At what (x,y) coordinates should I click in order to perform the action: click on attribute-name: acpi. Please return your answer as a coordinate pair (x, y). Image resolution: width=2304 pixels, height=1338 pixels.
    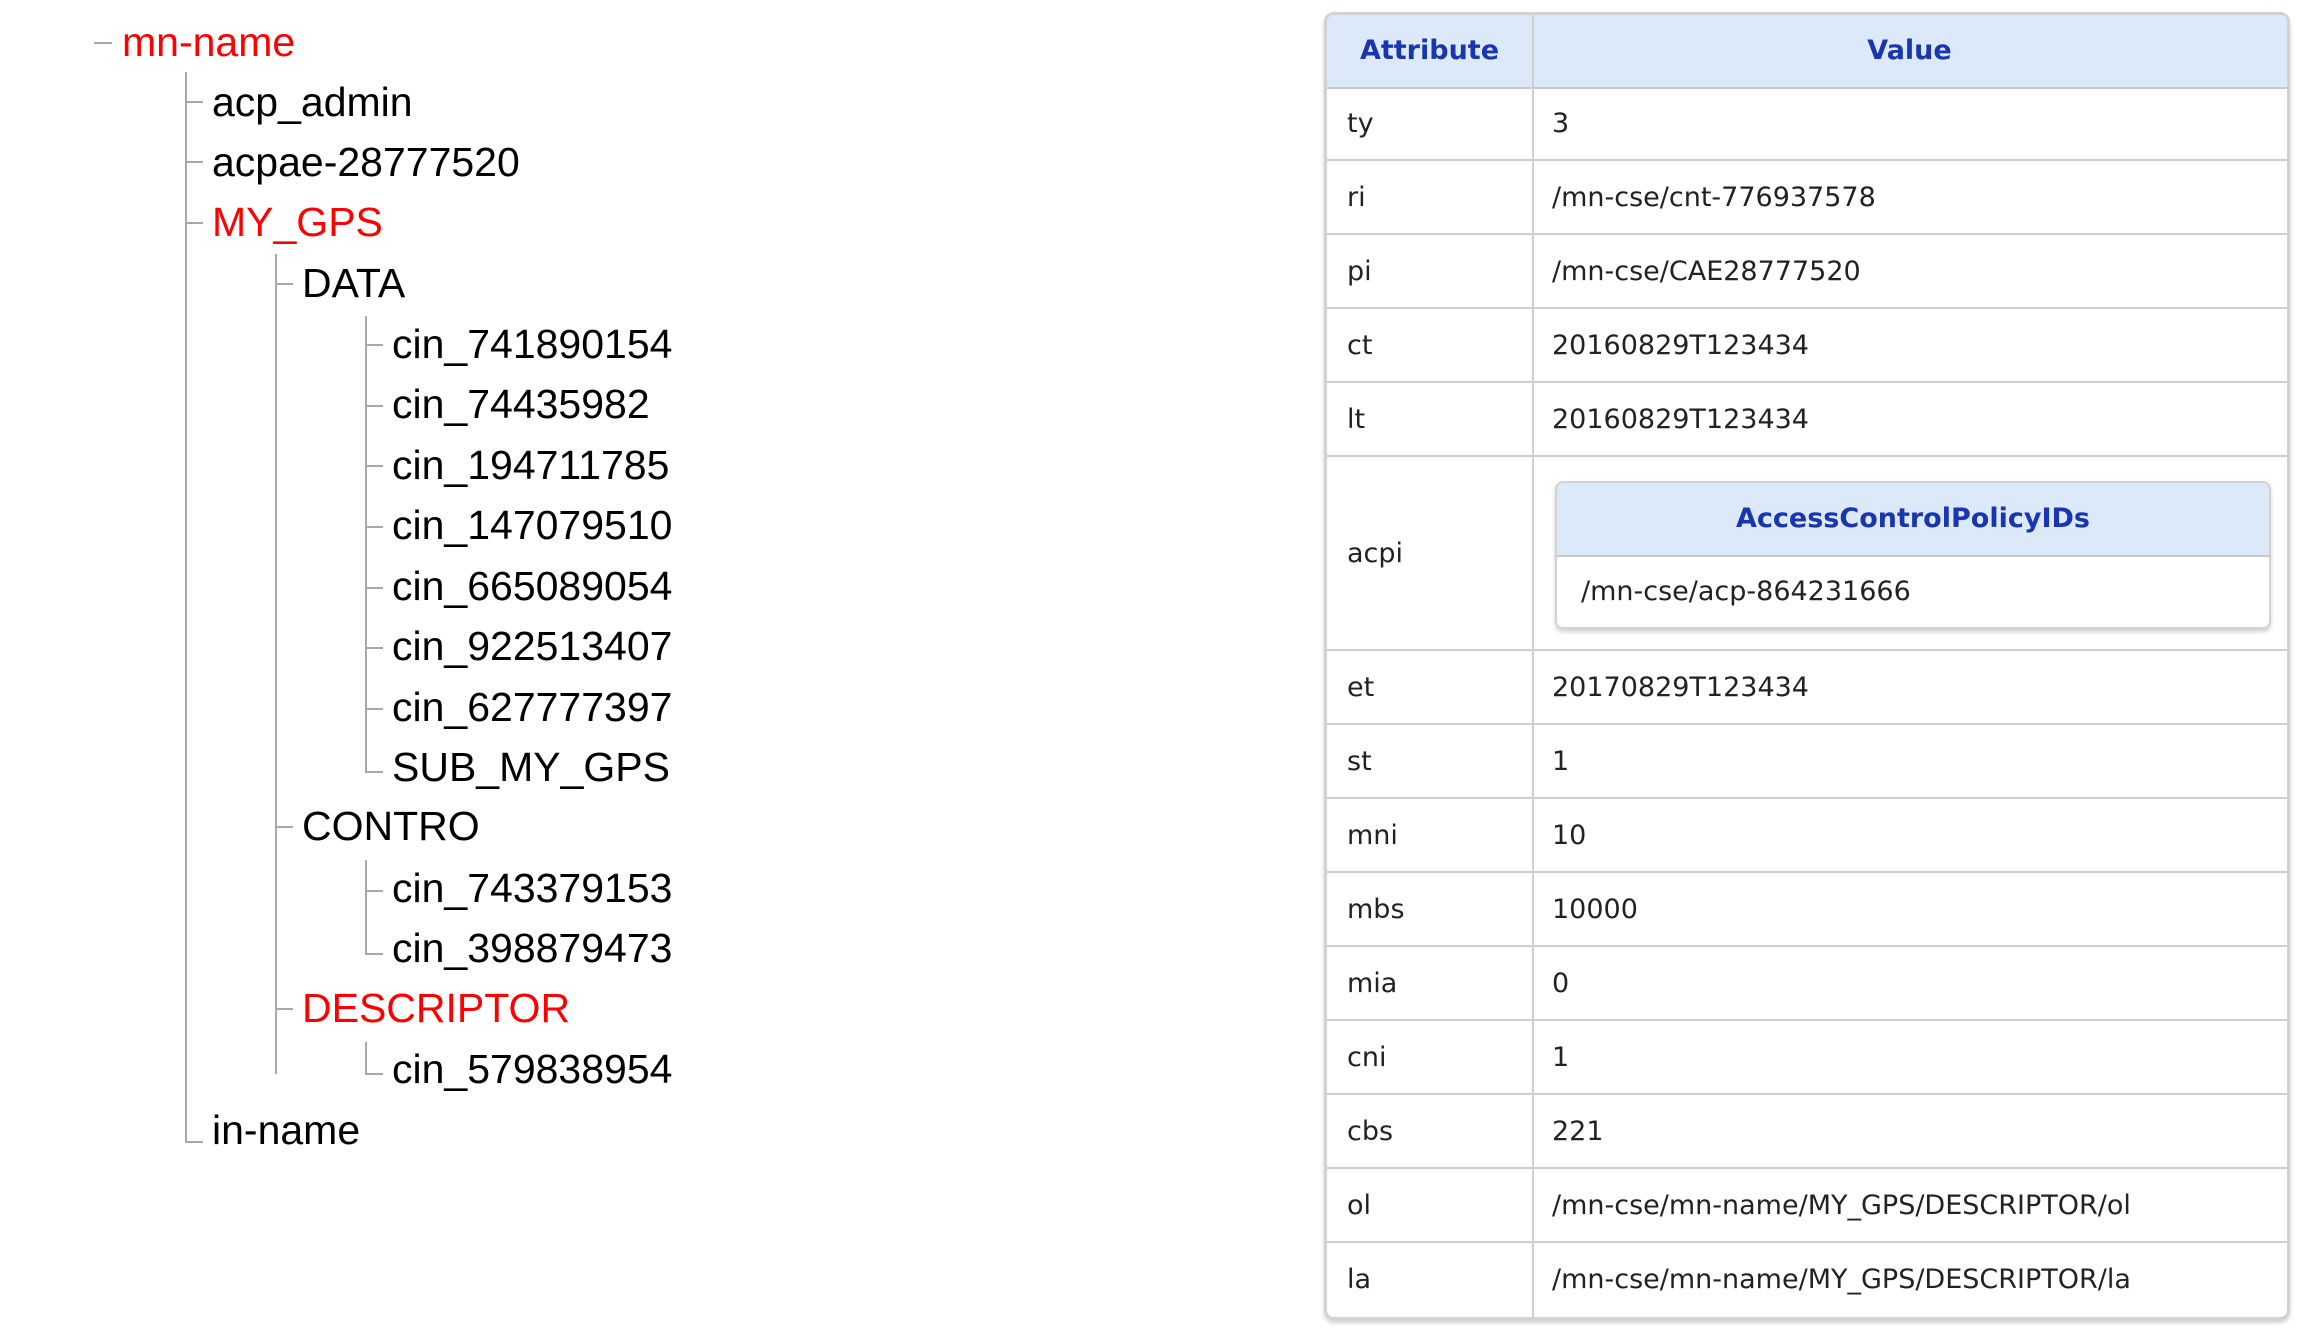
    Looking at the image, I should click on (1375, 553).